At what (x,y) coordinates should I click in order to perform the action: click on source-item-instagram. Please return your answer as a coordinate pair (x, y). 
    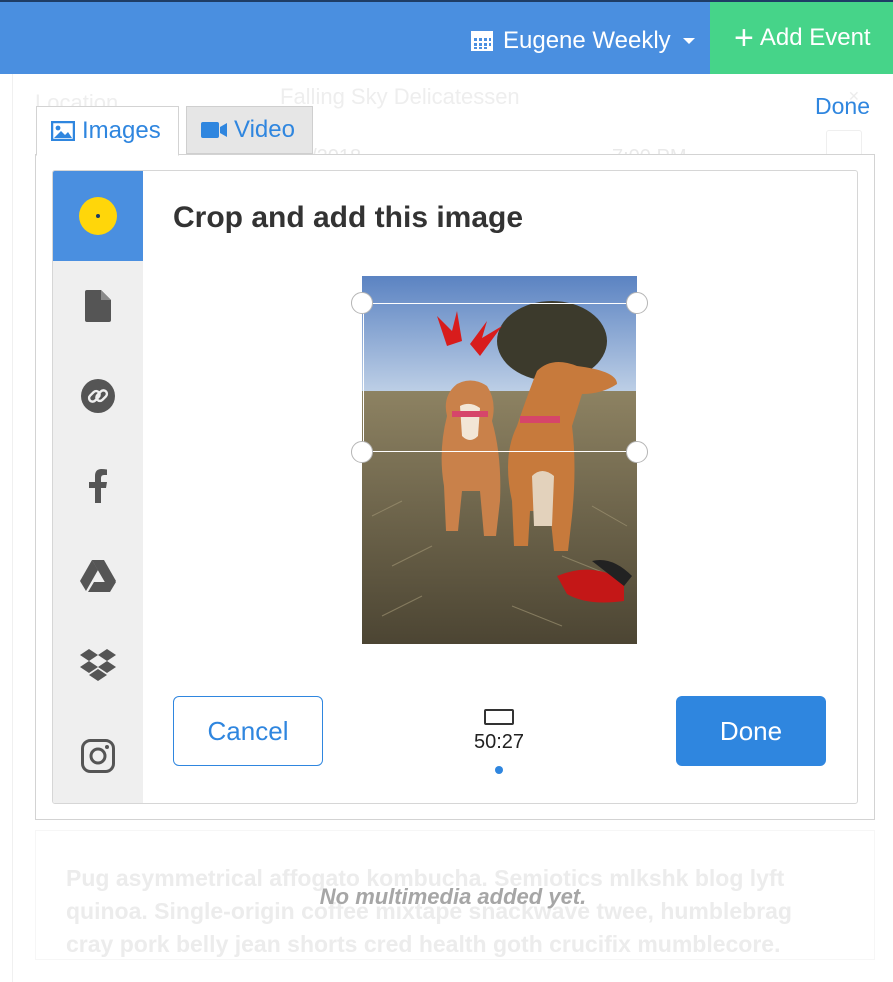
    Looking at the image, I should click on (98, 756).